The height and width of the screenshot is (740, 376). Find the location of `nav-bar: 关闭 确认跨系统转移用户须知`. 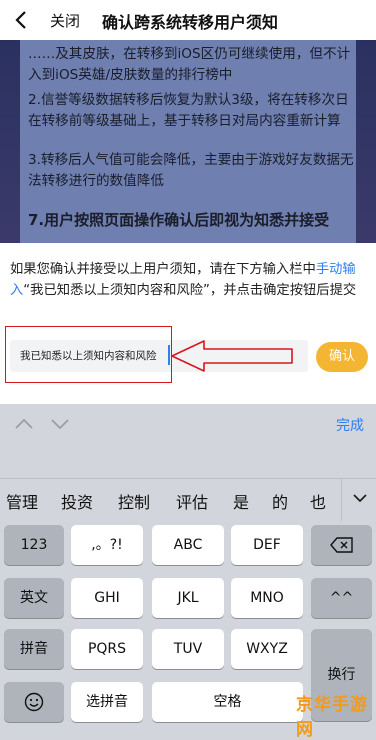

nav-bar: 关闭 确认跨系统转移用户须知 is located at coordinates (188, 20).